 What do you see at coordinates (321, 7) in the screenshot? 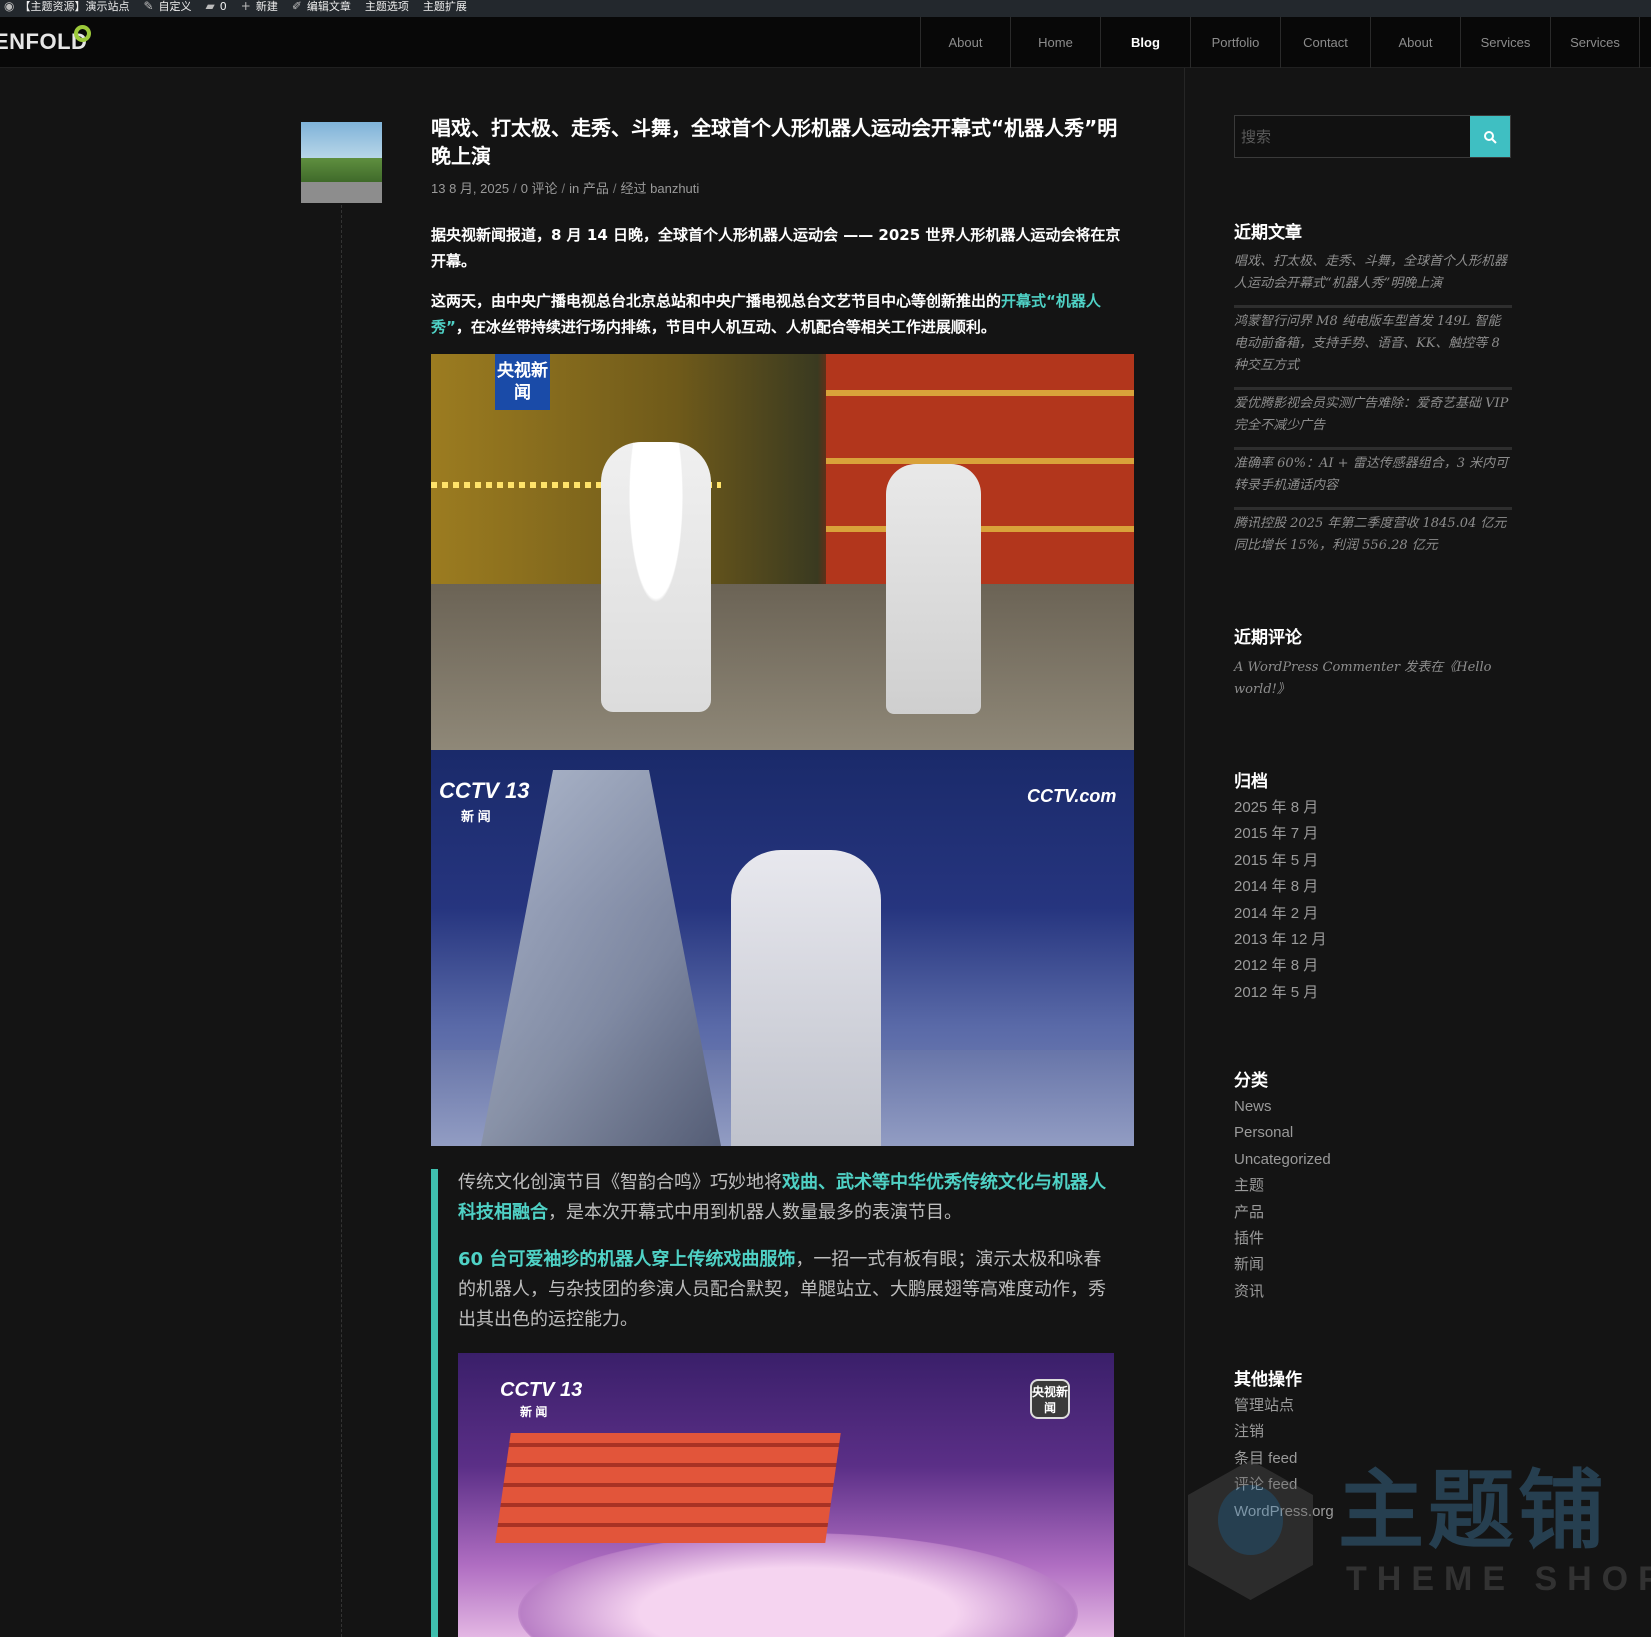
I see `admin-edit-post-link: ✐ 编辑文章` at bounding box center [321, 7].